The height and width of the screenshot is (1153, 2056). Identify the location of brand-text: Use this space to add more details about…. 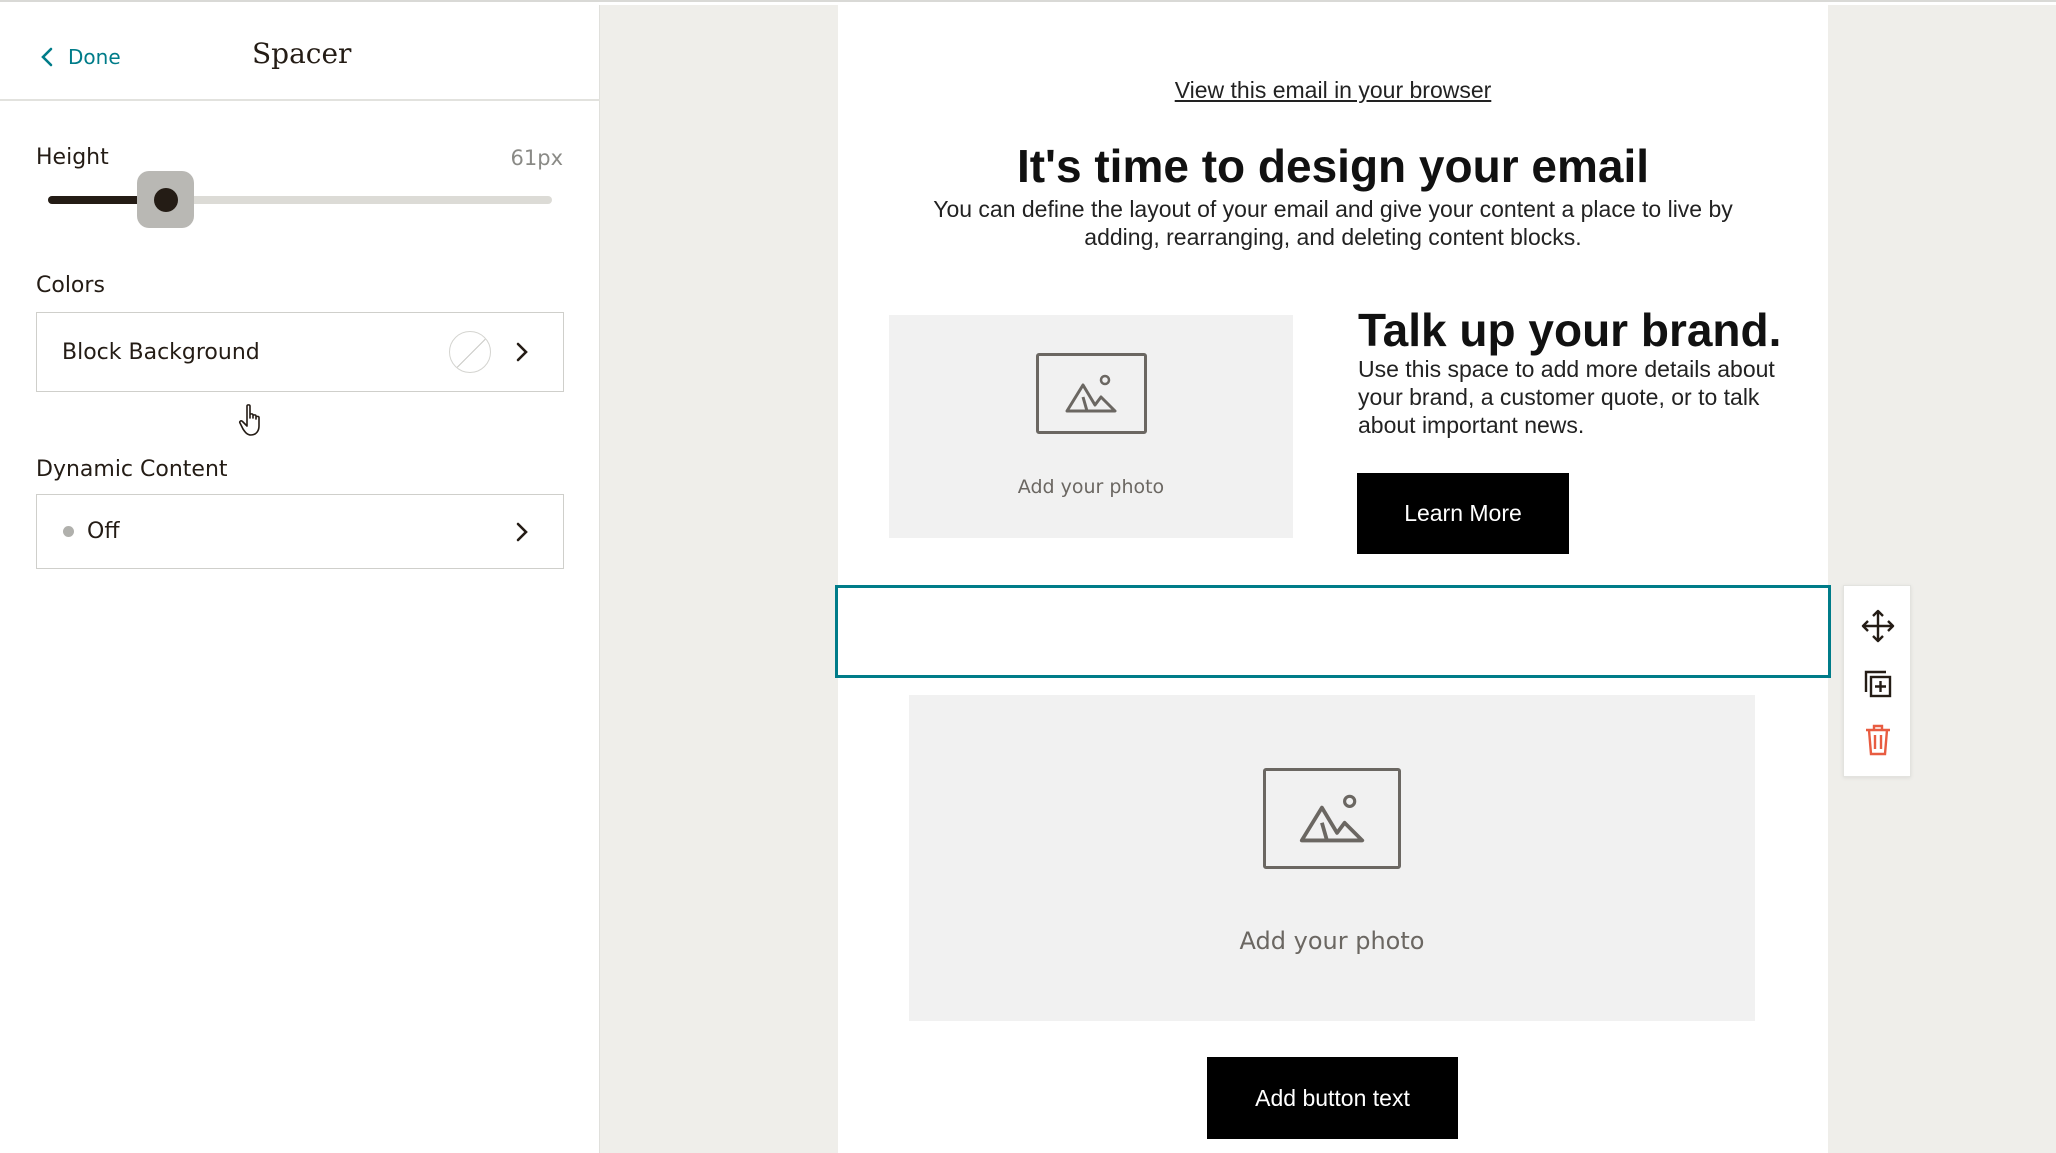
(1583, 397).